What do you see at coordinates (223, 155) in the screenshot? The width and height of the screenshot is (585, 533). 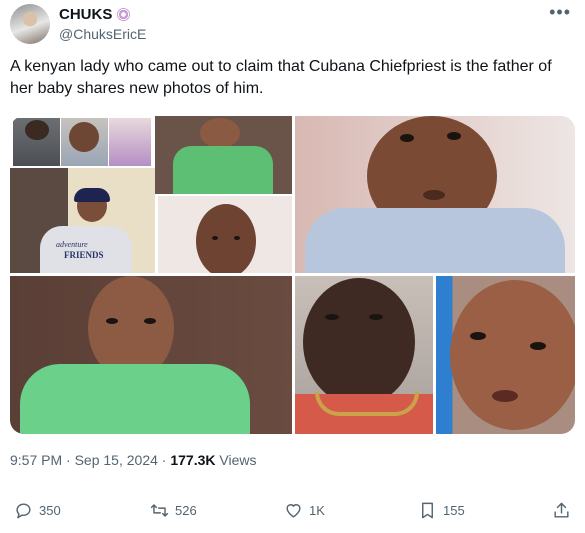 I see `photo-green-shirt-small` at bounding box center [223, 155].